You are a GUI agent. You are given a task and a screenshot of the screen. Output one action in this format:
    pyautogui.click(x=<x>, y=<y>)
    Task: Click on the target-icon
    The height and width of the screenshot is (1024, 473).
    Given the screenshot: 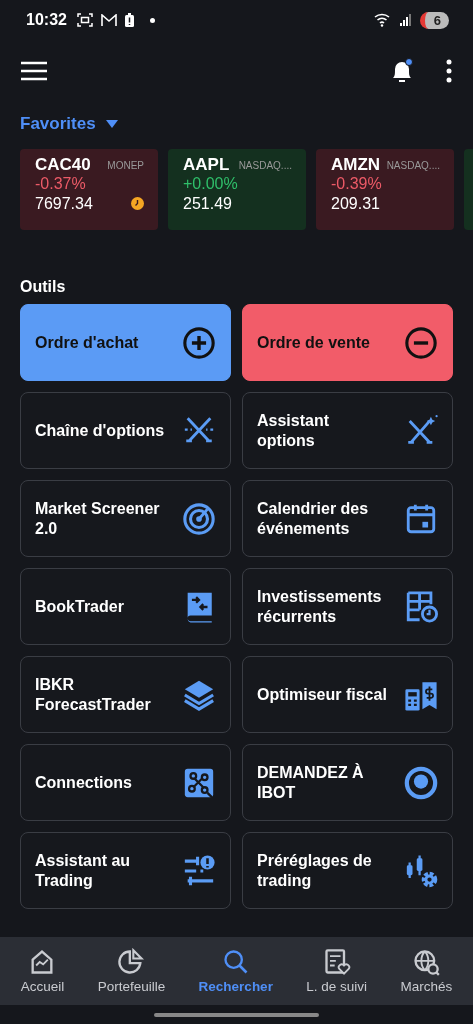 What is the action you would take?
    pyautogui.click(x=421, y=782)
    